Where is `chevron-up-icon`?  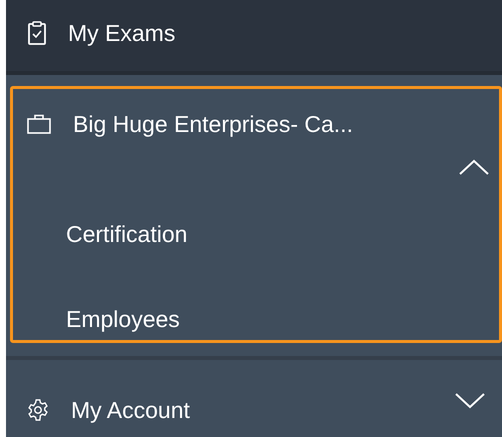 chevron-up-icon is located at coordinates (474, 167).